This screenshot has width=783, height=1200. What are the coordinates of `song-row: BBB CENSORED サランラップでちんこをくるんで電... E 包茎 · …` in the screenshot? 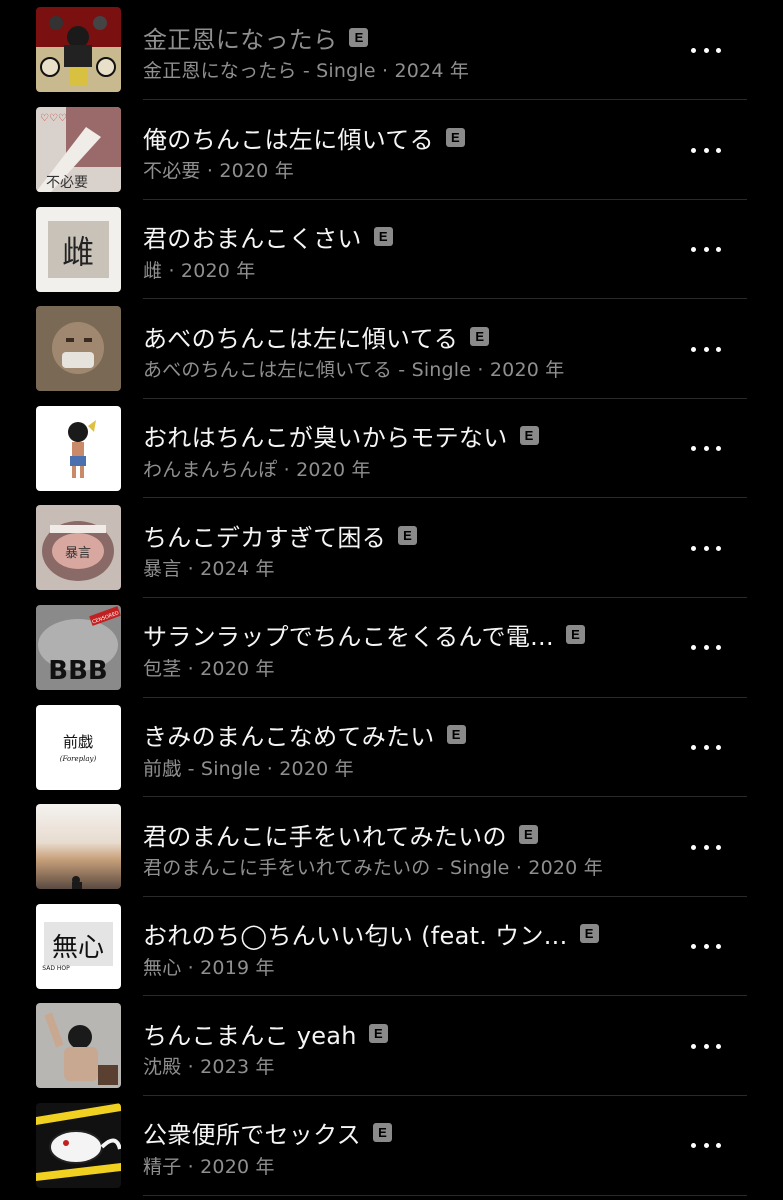 It's located at (391, 648).